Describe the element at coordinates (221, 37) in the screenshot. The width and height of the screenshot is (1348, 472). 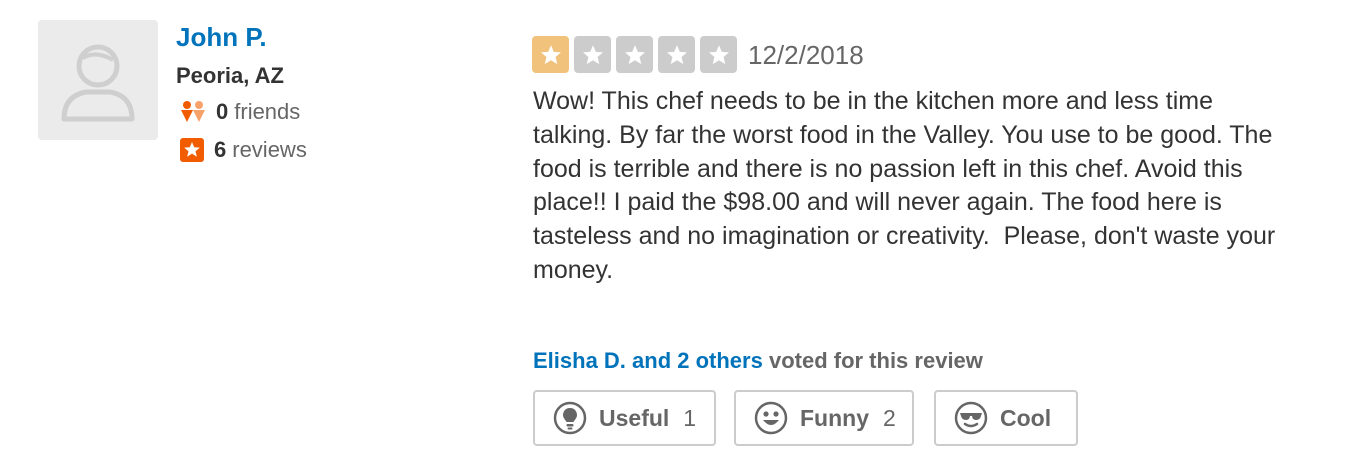
I see `user-name-link: John P.` at that location.